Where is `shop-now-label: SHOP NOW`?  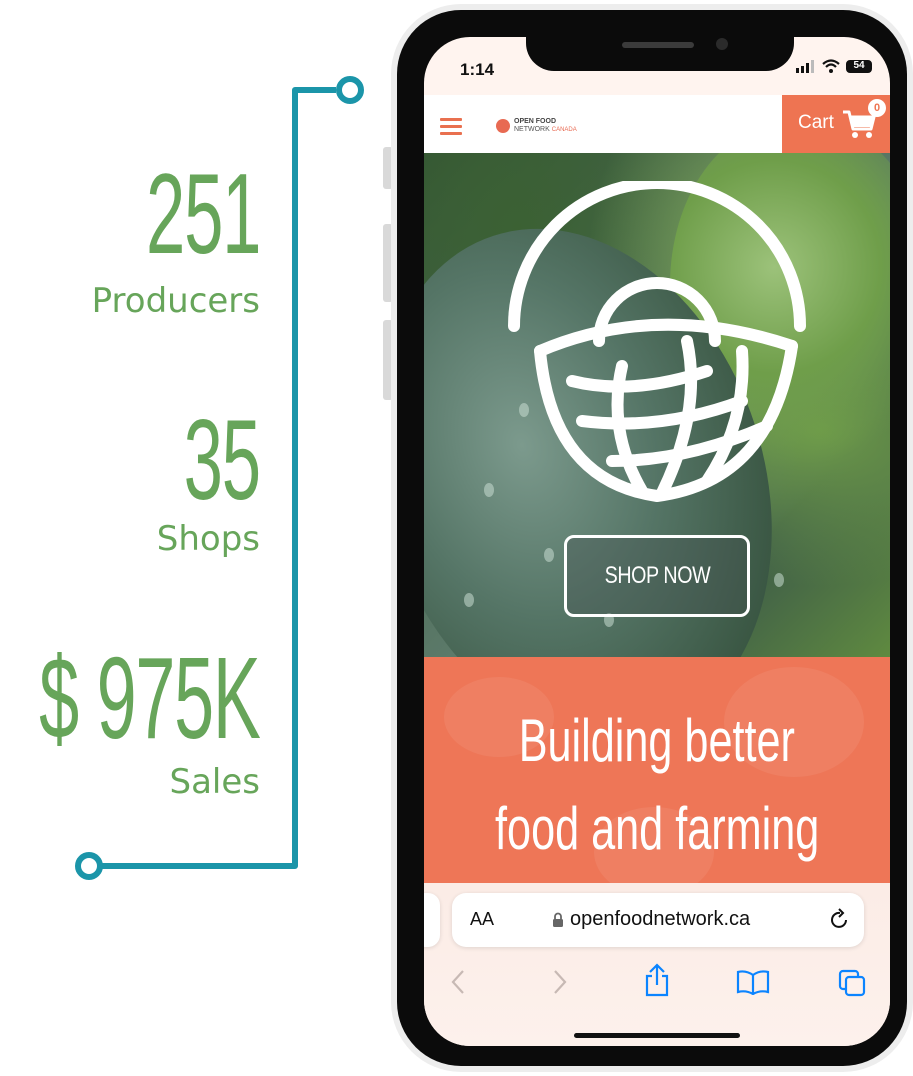 shop-now-label: SHOP NOW is located at coordinates (657, 575).